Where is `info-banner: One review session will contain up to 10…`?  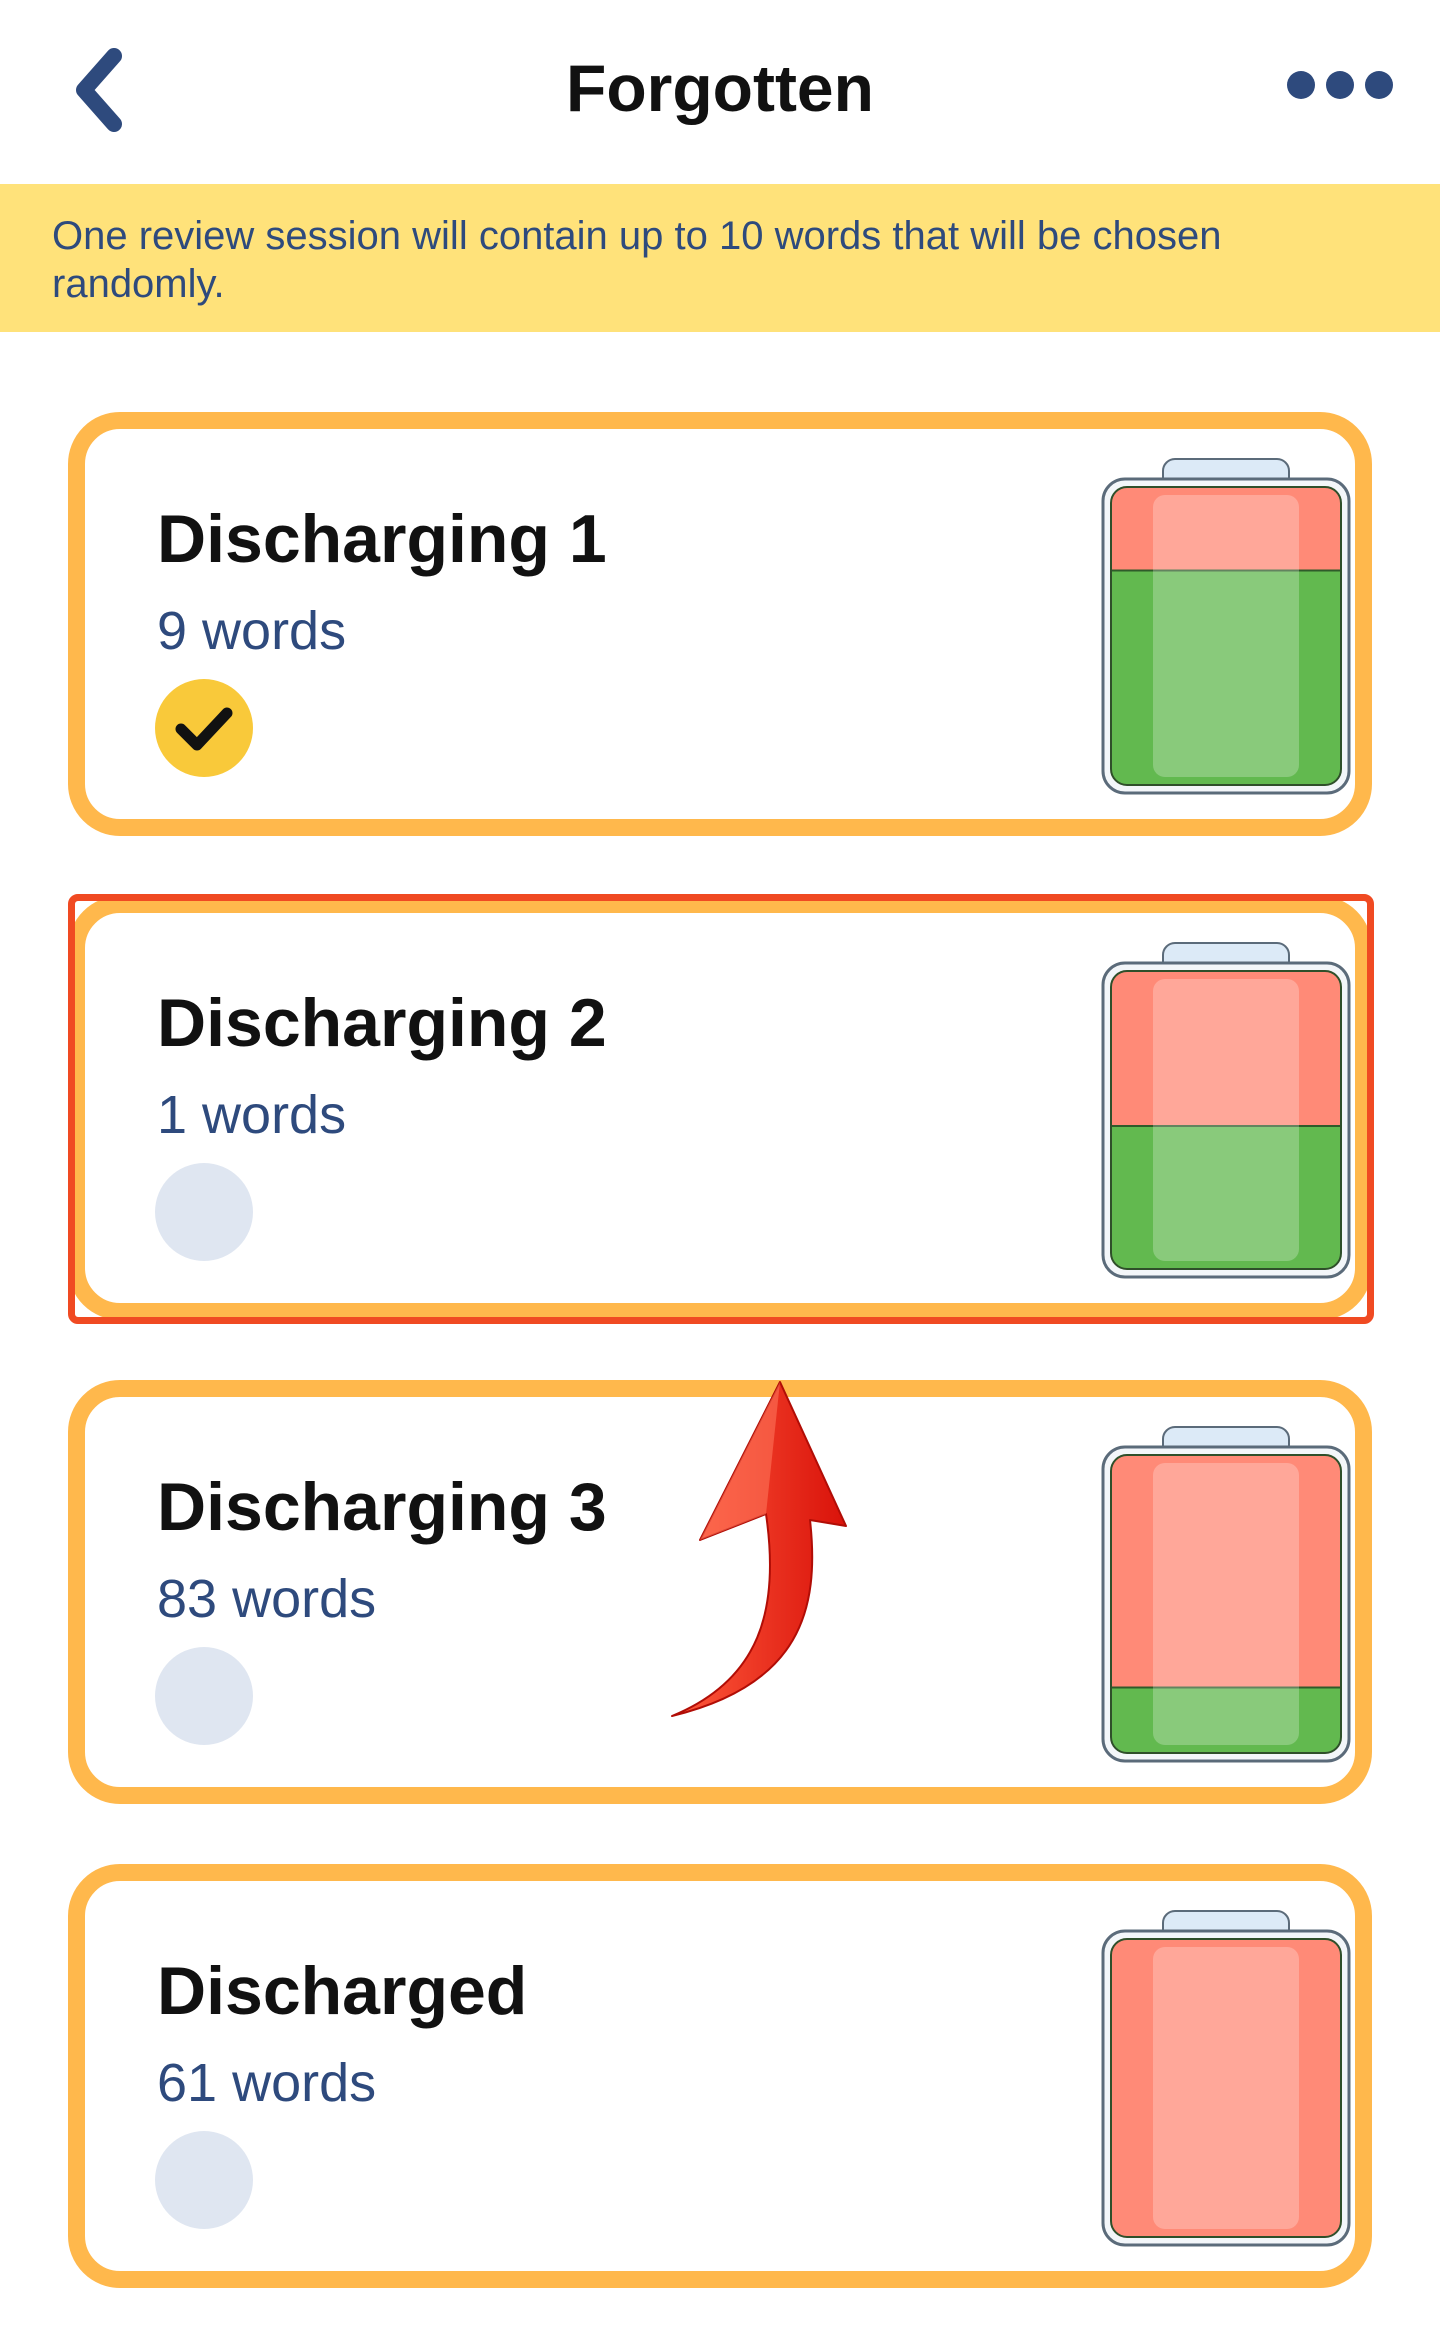 info-banner: One review session will contain up to 10… is located at coordinates (720, 258).